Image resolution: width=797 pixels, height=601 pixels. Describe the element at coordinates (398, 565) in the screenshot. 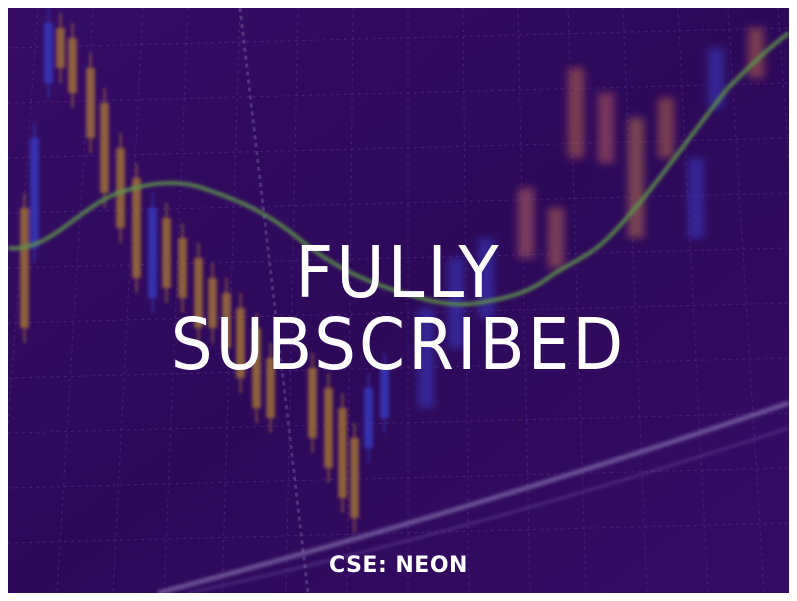

I see `ticker-symbol: CSE: NEON` at that location.